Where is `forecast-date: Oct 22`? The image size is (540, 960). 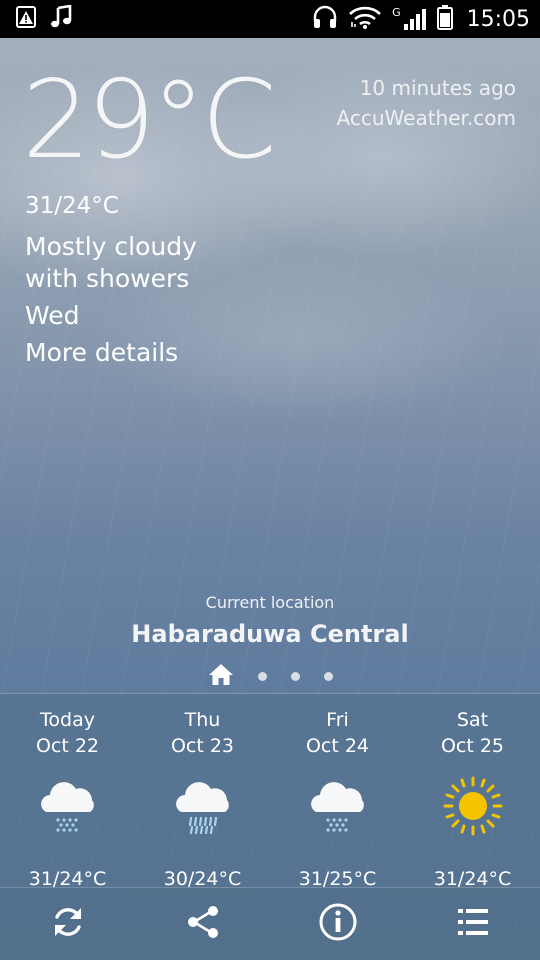
forecast-date: Oct 22 is located at coordinates (67, 746).